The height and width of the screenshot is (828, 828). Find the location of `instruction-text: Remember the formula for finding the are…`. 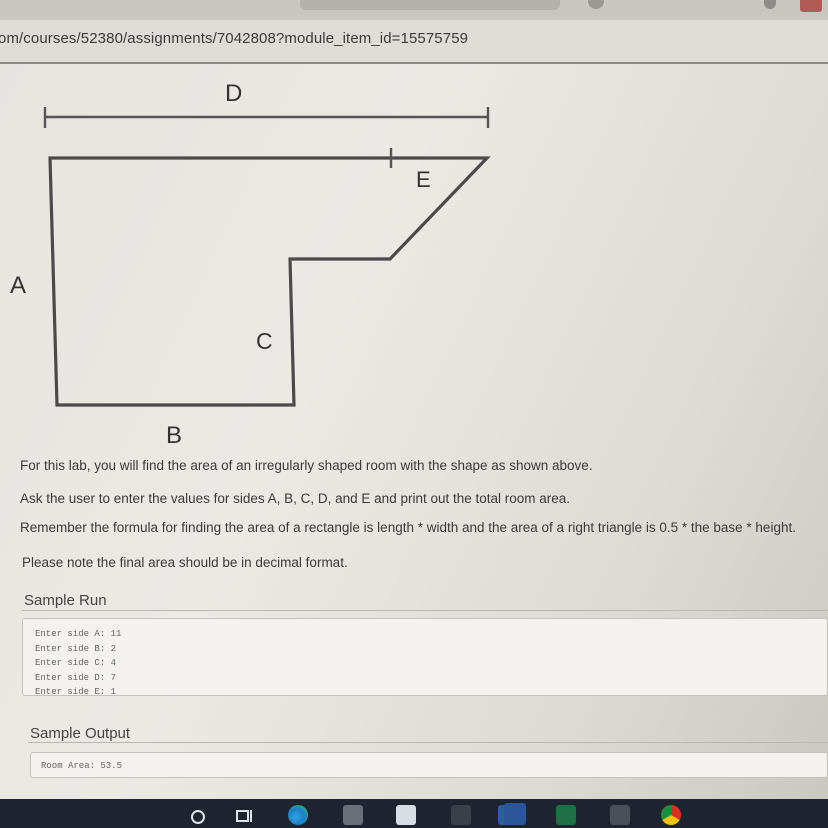

instruction-text: Remember the formula for finding the are… is located at coordinates (408, 527).